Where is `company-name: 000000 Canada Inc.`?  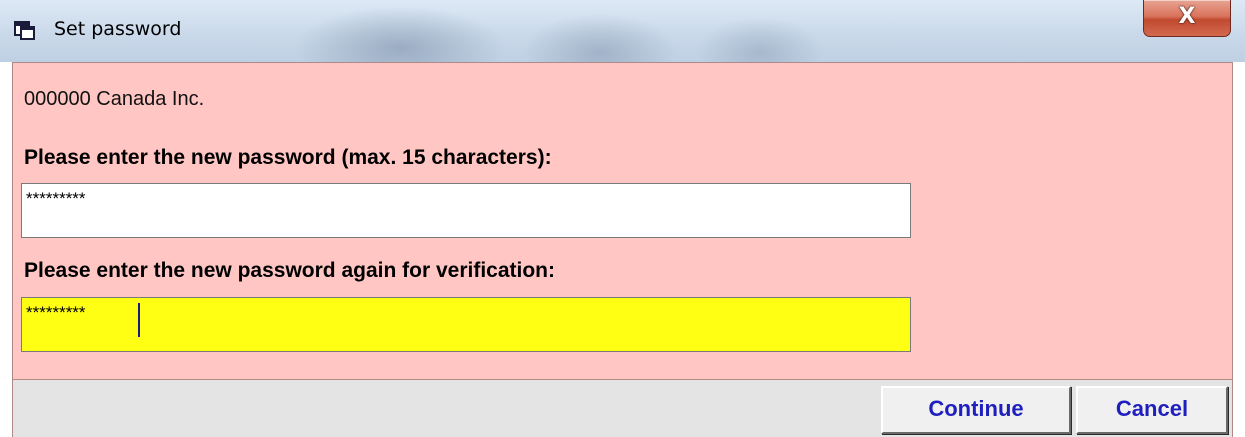
company-name: 000000 Canada Inc. is located at coordinates (114, 99).